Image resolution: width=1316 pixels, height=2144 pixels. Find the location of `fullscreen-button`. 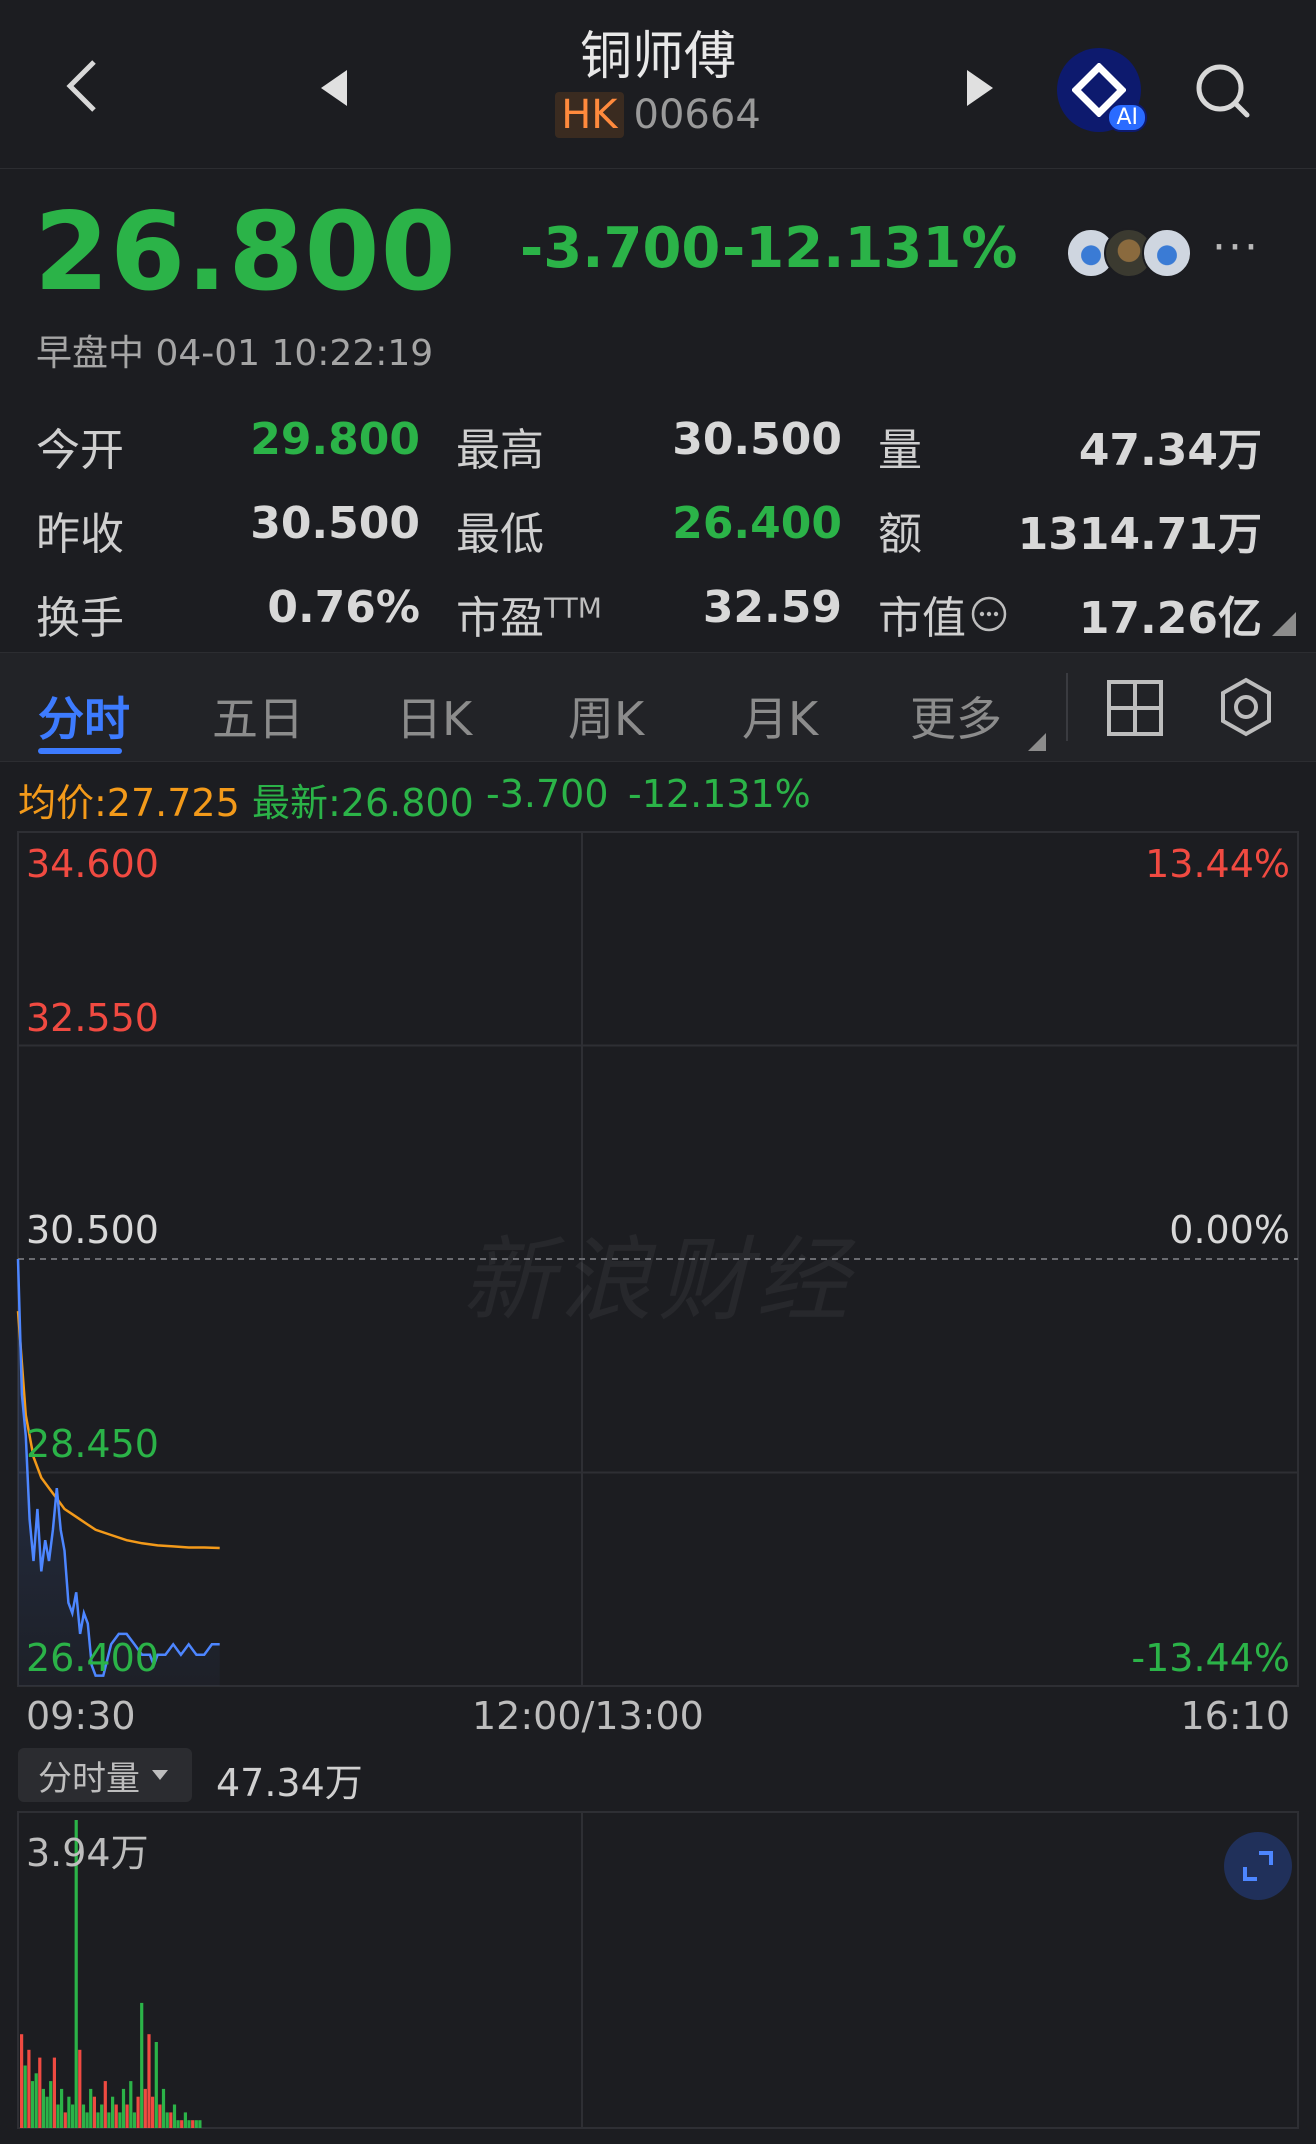

fullscreen-button is located at coordinates (1258, 1866).